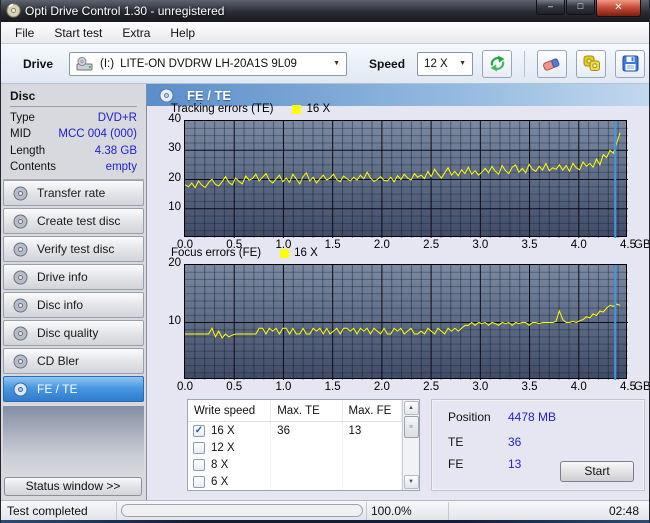 This screenshot has width=650, height=523. What do you see at coordinates (297, 109) in the screenshot?
I see `legend-swatch` at bounding box center [297, 109].